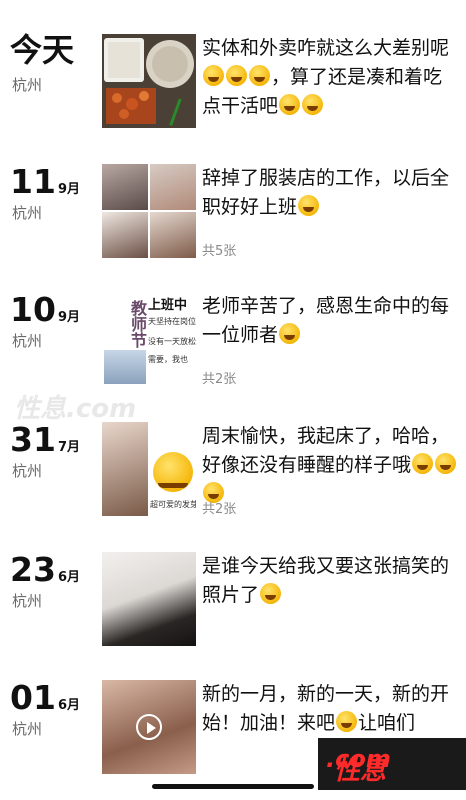 The width and height of the screenshot is (466, 800). I want to click on post-date: 31 7月, so click(45, 440).